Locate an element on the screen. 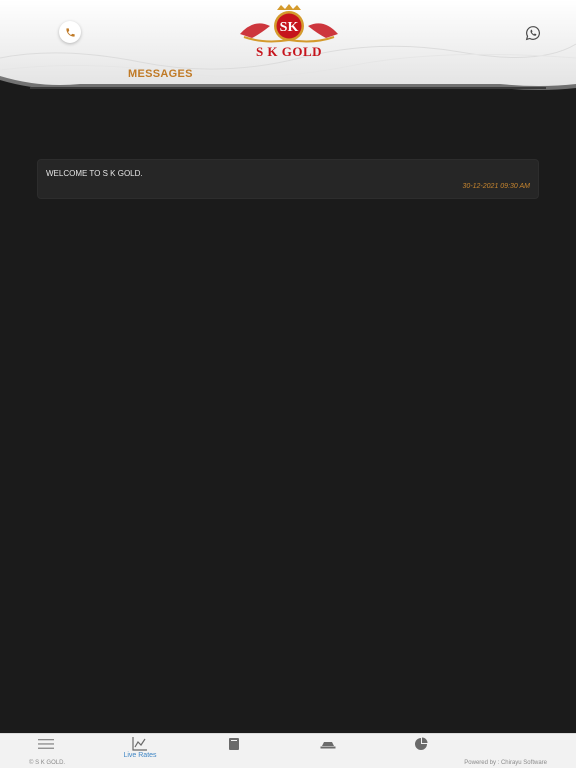 The width and height of the screenshot is (576, 768). phone-icon is located at coordinates (70, 32).